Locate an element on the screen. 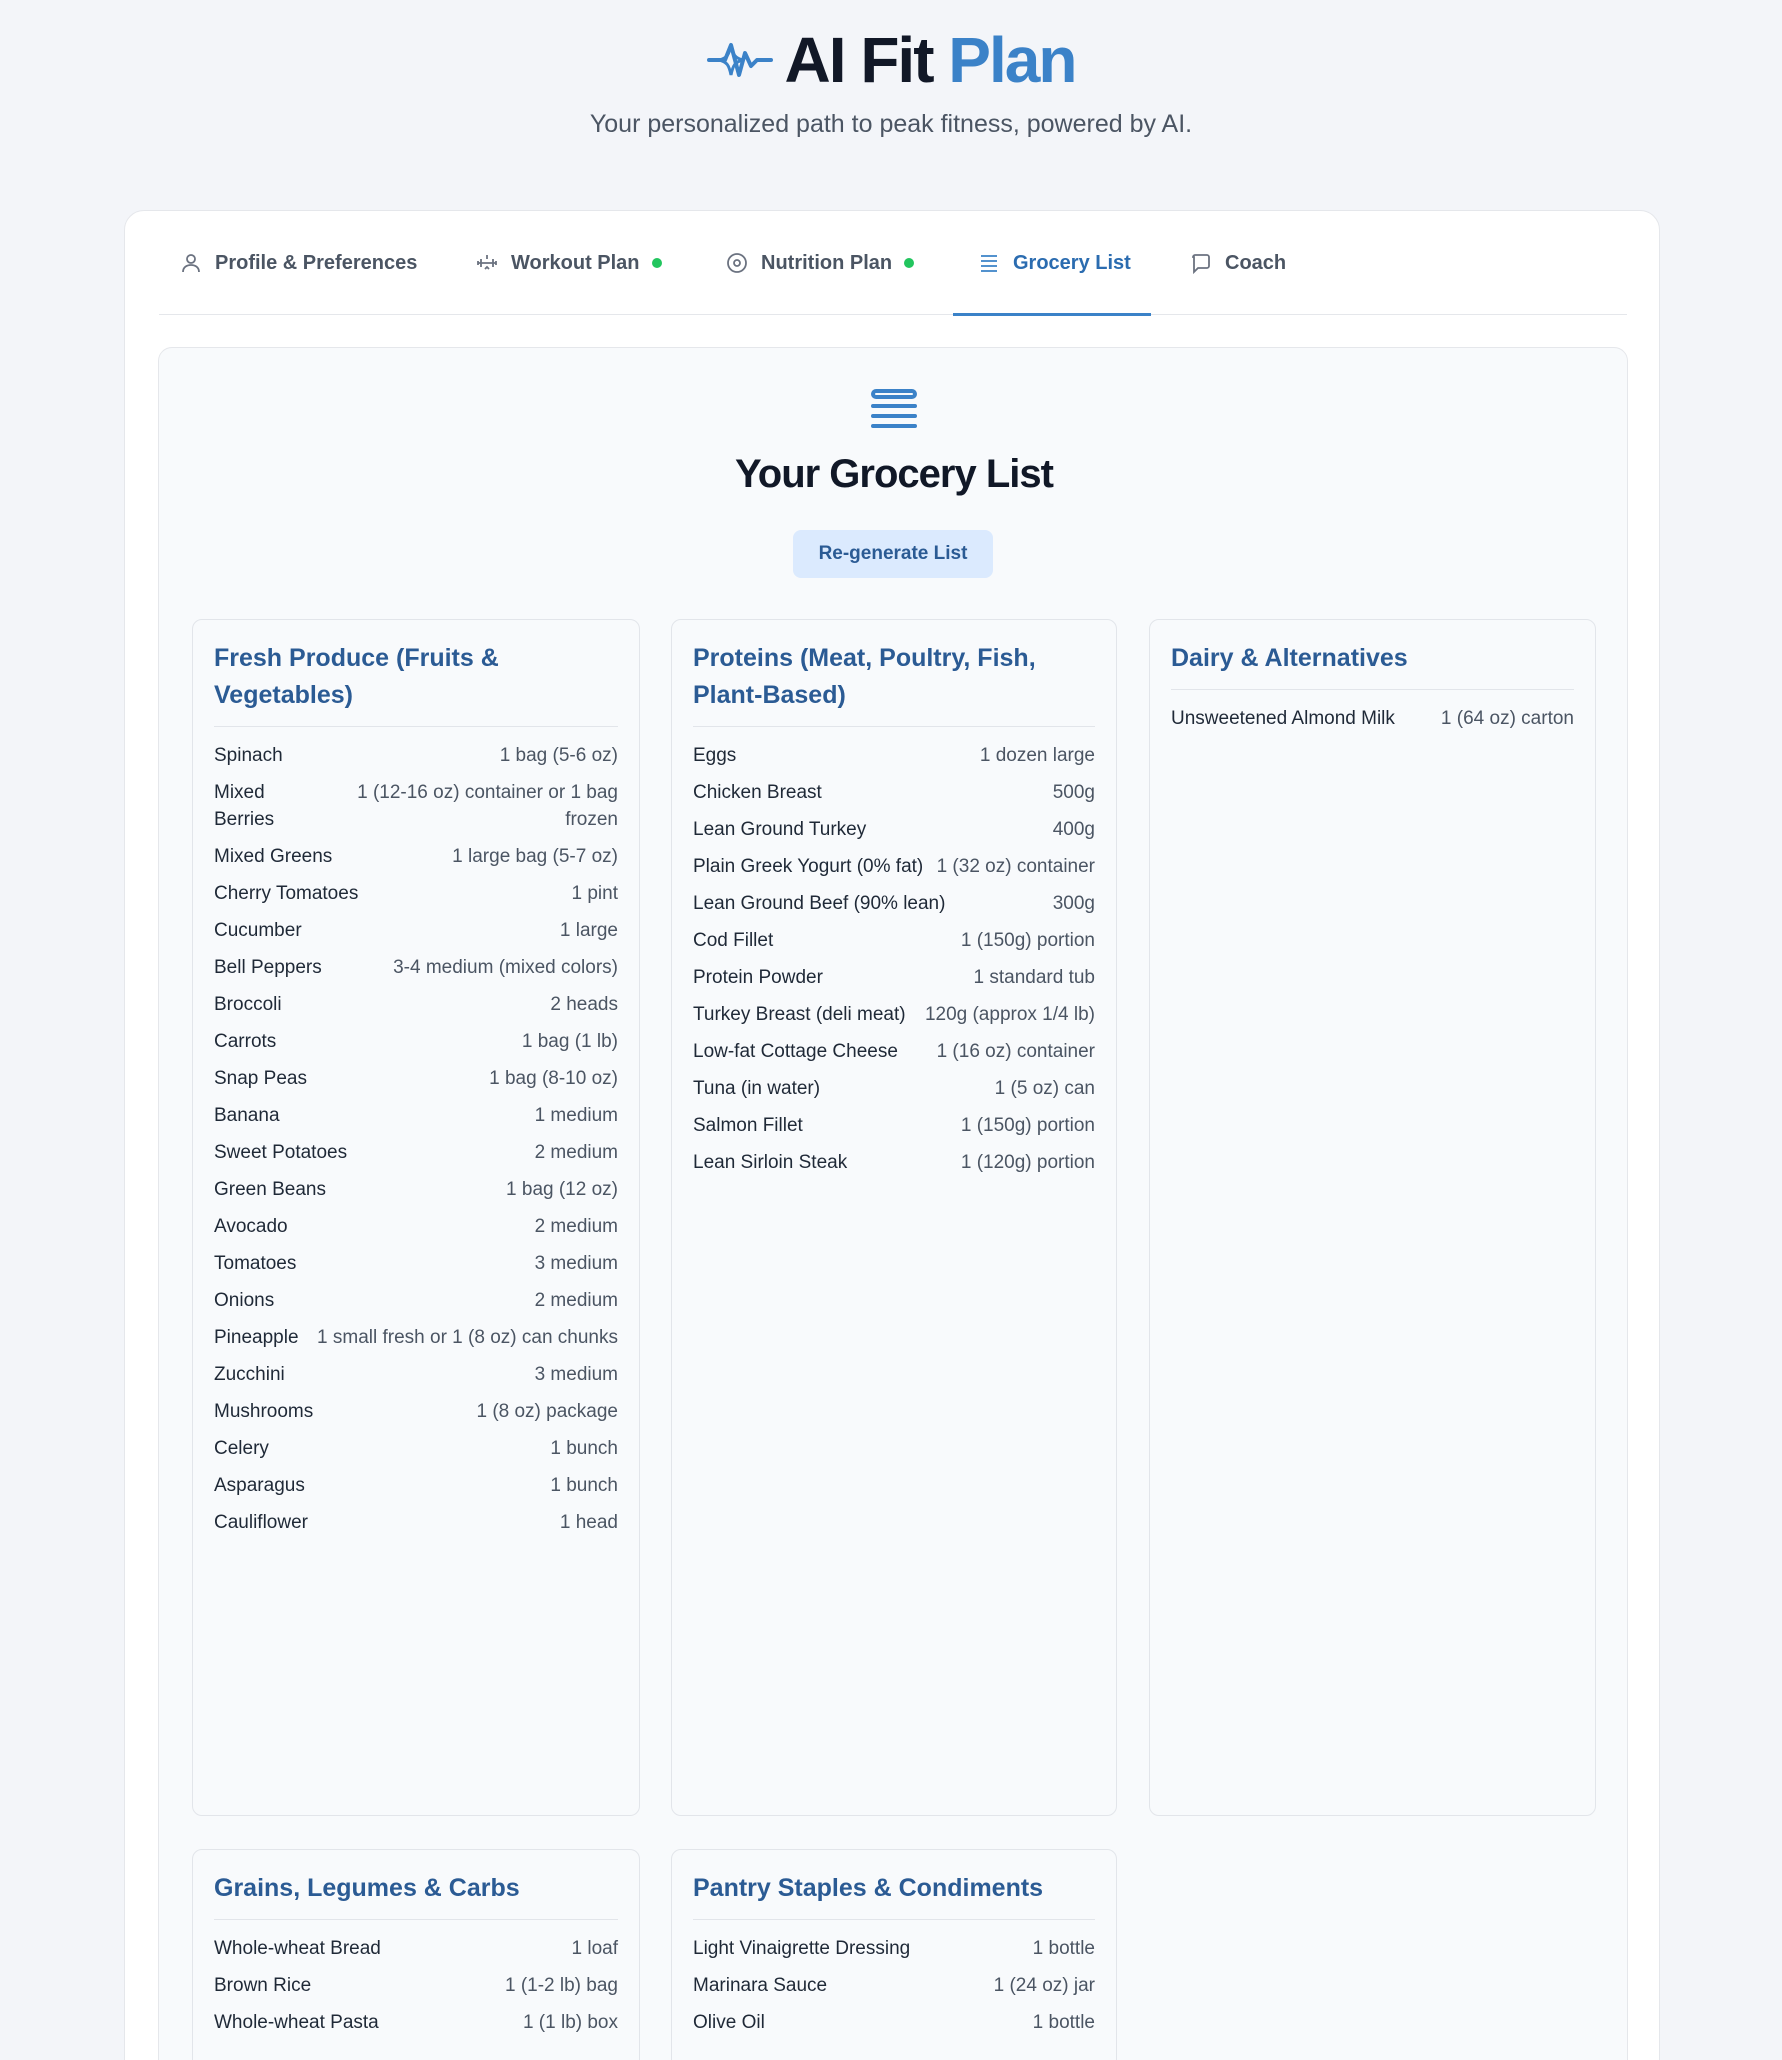 This screenshot has width=1782, height=2060. dumbbell-icon is located at coordinates (487, 262).